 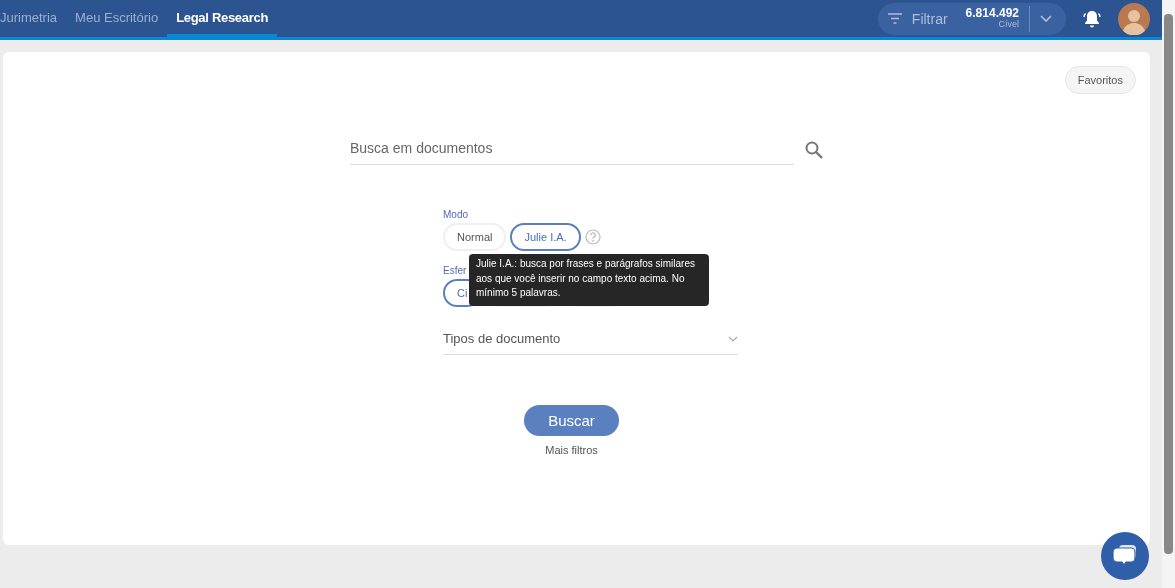 What do you see at coordinates (475, 237) in the screenshot?
I see `mode-chip: Normal` at bounding box center [475, 237].